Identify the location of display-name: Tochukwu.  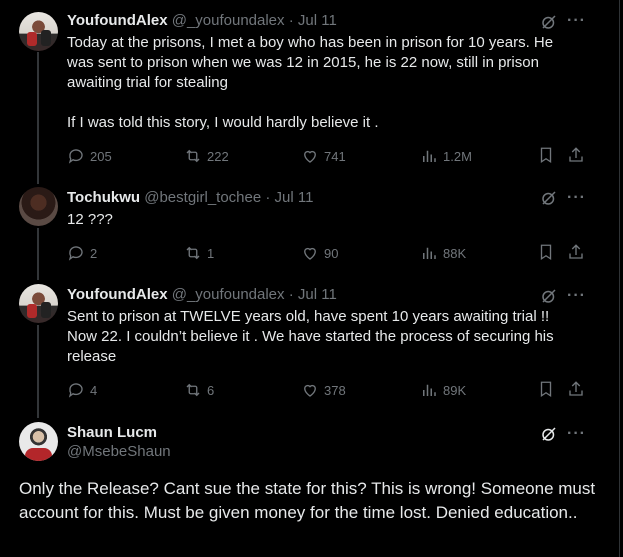
(103, 197).